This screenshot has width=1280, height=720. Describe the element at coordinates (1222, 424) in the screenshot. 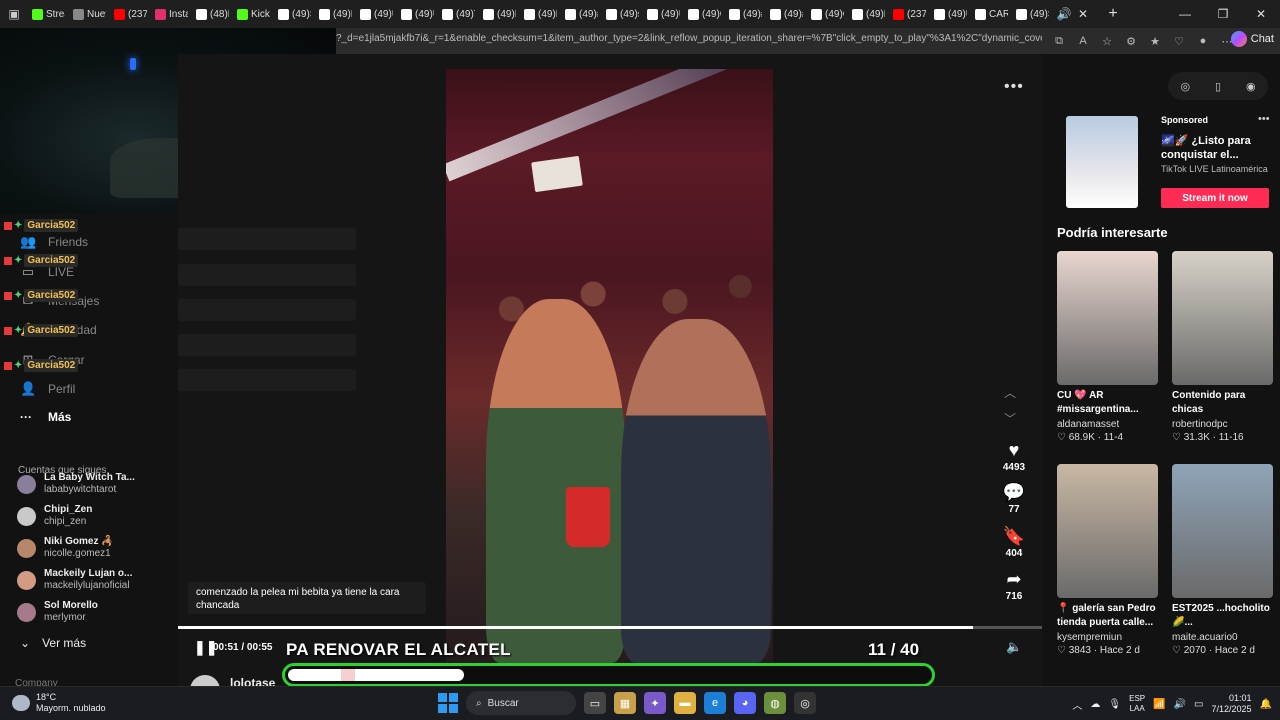

I see `suggestion-user: robertinodpc` at that location.